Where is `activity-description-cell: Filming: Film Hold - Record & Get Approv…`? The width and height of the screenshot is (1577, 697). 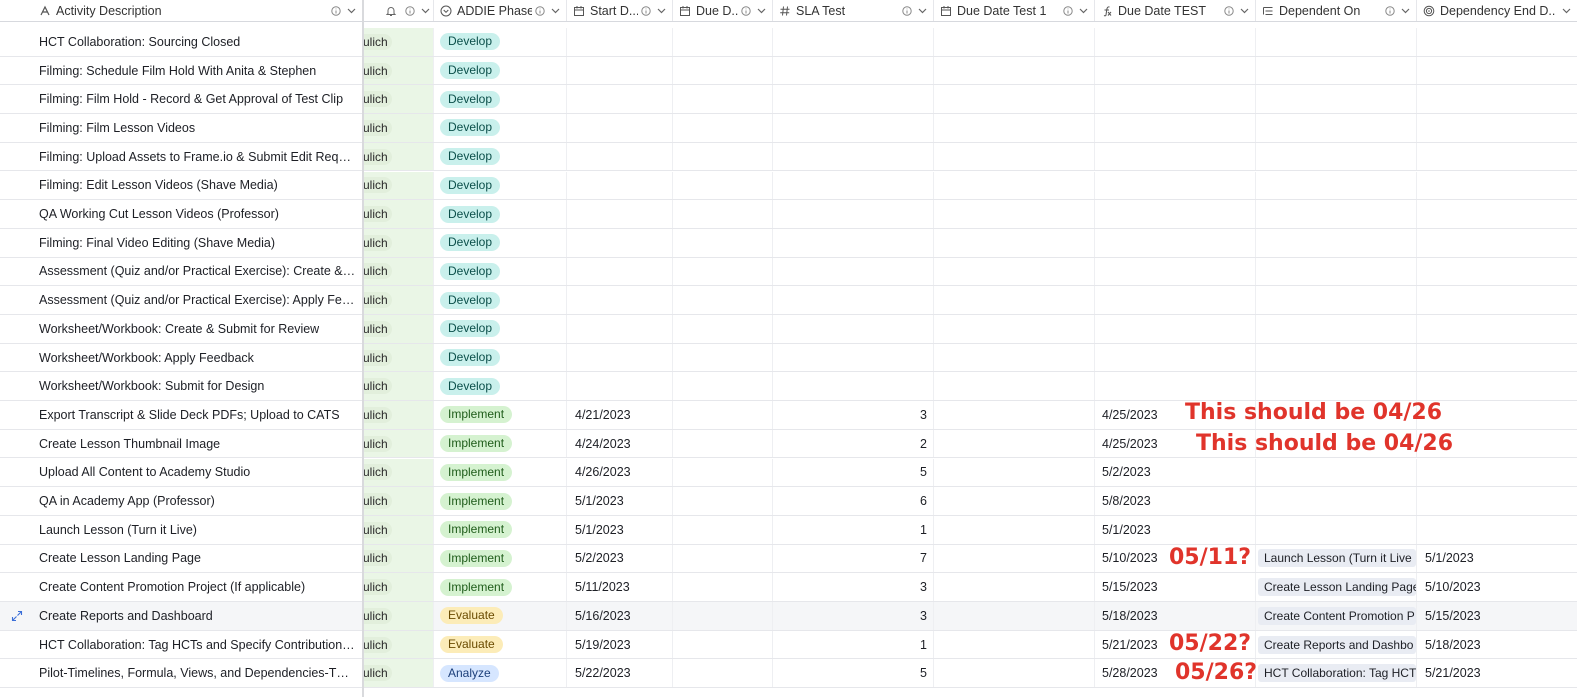
activity-description-cell: Filming: Film Hold - Record & Get Approv… is located at coordinates (181, 99).